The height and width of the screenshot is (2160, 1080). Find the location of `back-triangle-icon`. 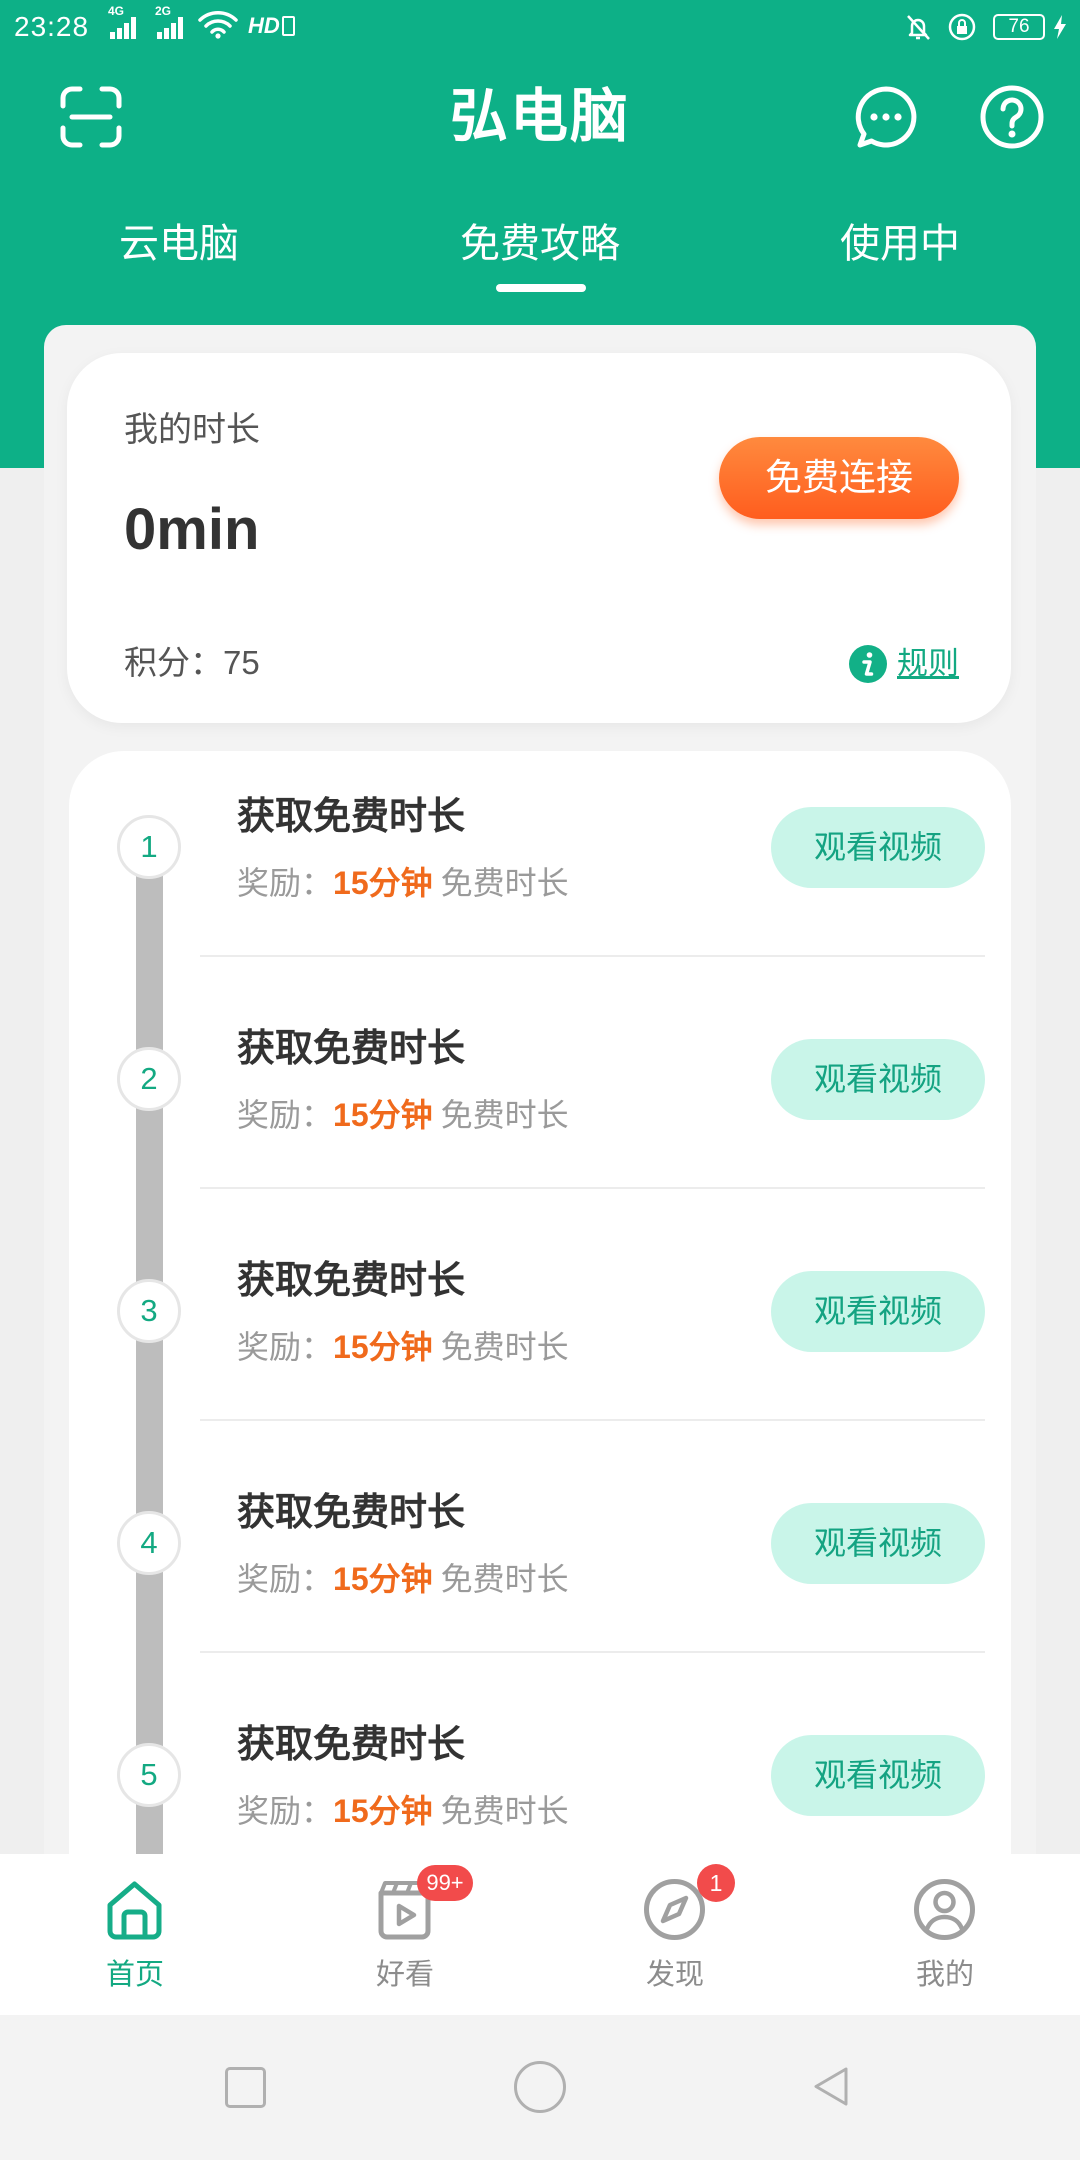

back-triangle-icon is located at coordinates (831, 2086).